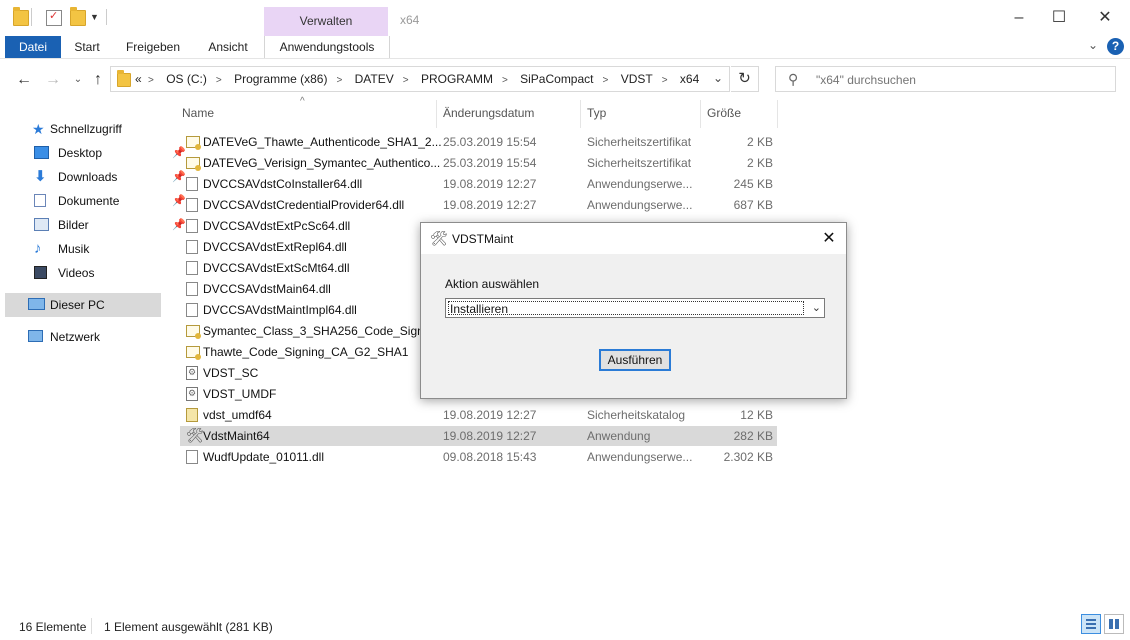 Image resolution: width=1130 pixels, height=640 pixels. What do you see at coordinates (829, 238) in the screenshot?
I see `dialog-close-button: ✕` at bounding box center [829, 238].